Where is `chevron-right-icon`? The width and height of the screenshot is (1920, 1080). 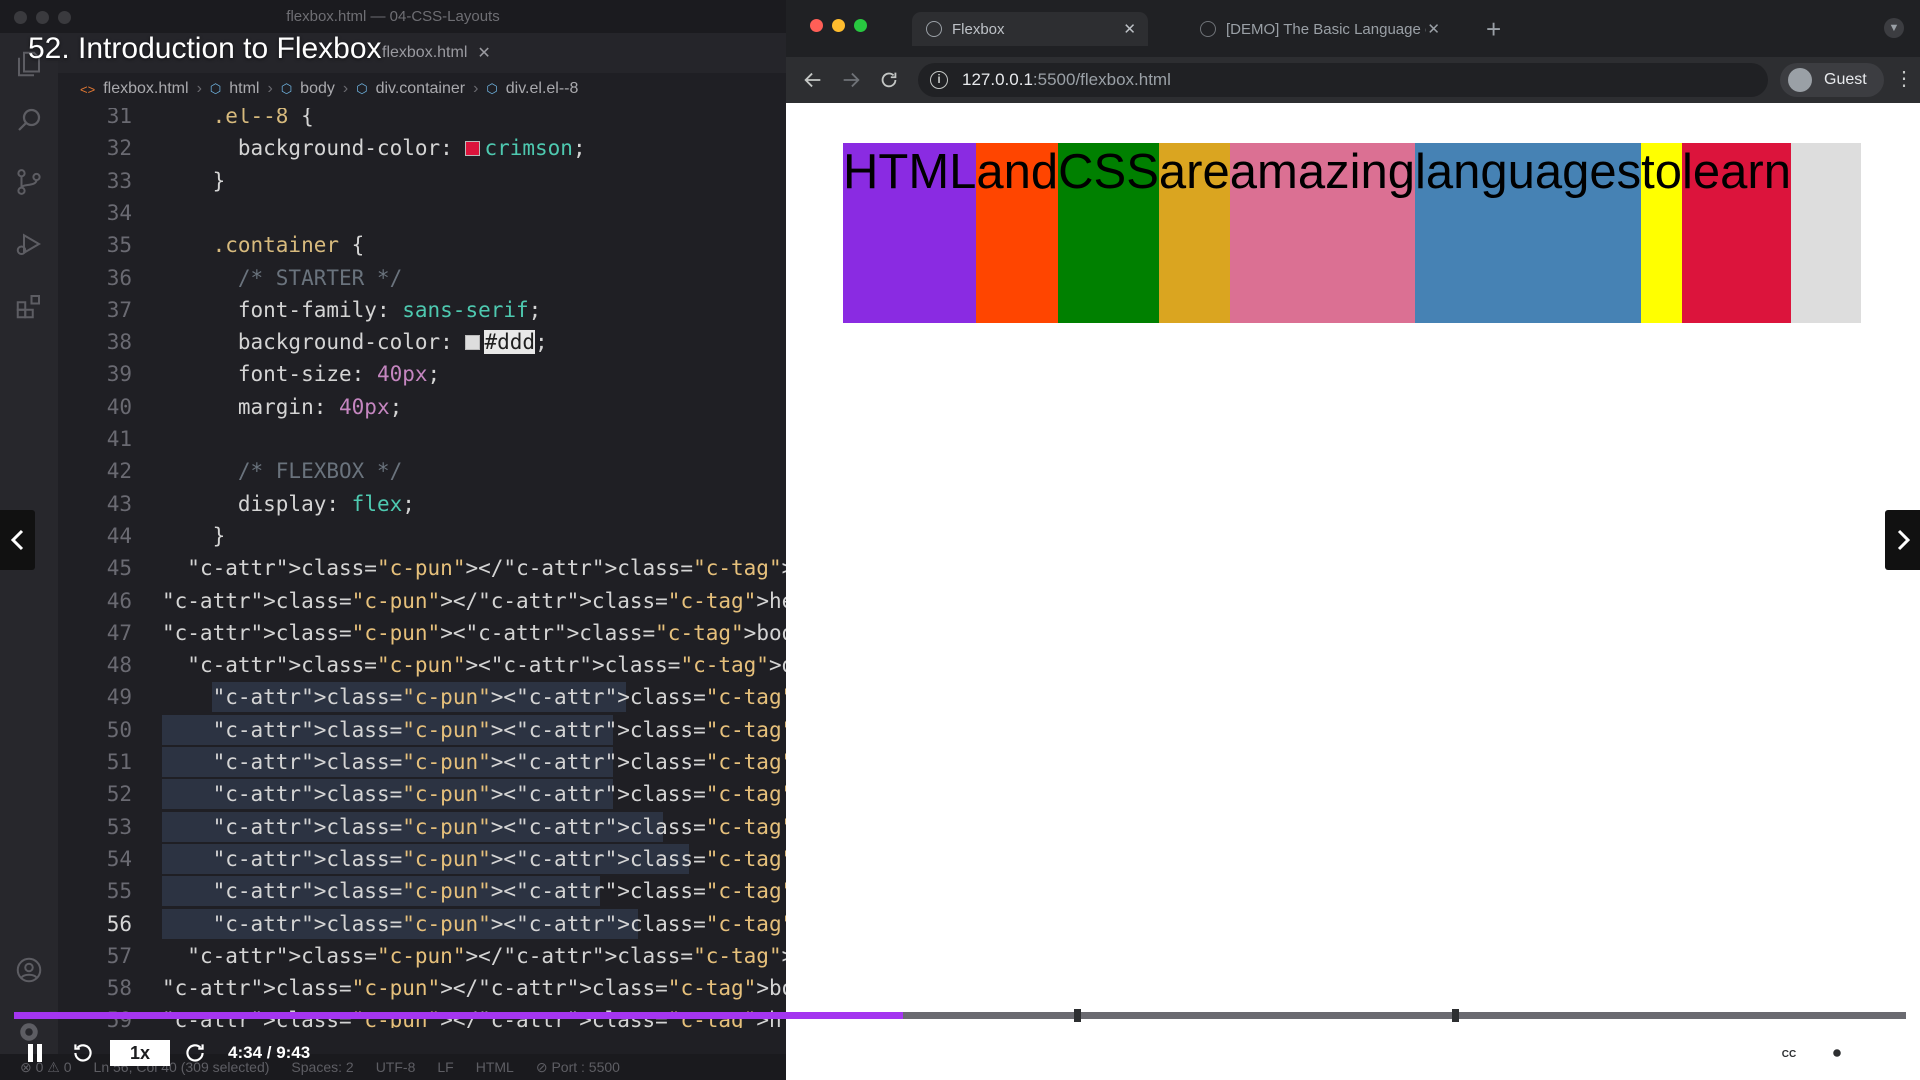 chevron-right-icon is located at coordinates (1903, 540).